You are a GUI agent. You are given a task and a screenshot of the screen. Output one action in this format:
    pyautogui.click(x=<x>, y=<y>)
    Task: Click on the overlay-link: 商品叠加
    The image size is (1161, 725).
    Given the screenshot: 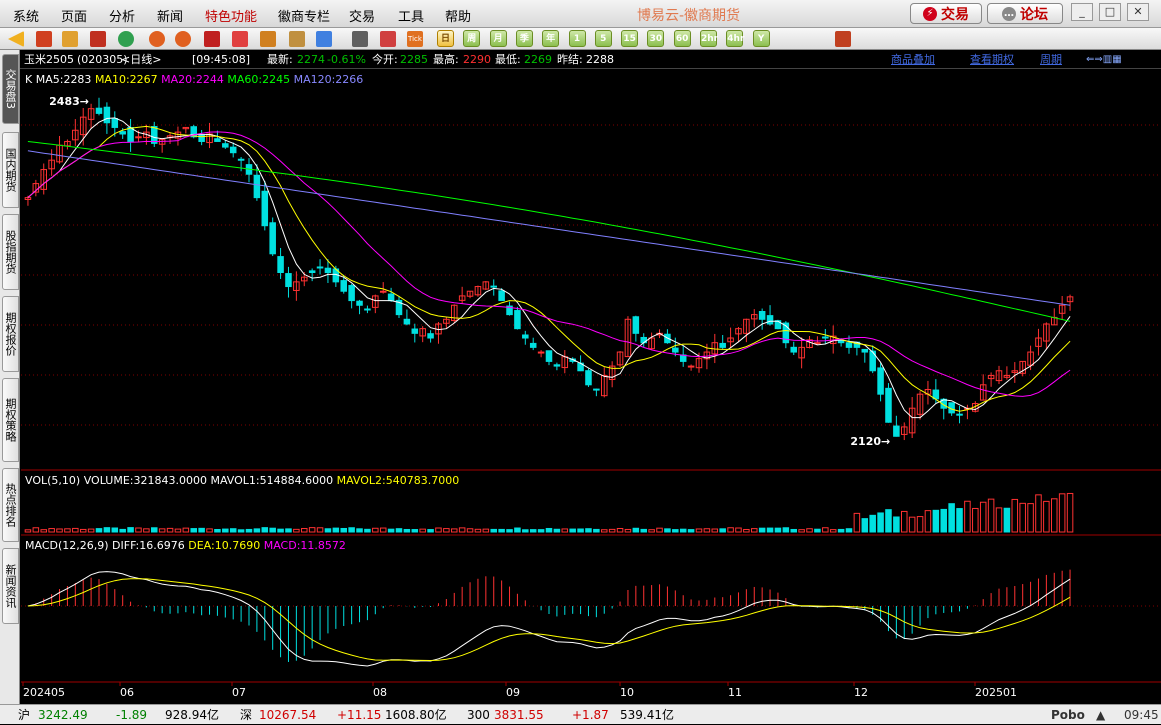 What is the action you would take?
    pyautogui.click(x=913, y=59)
    